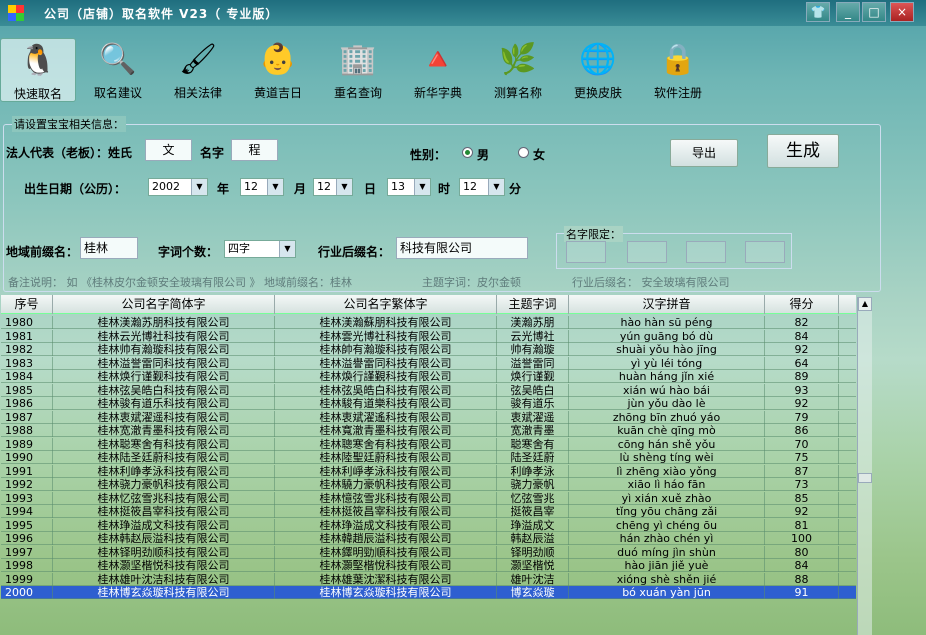 This screenshot has height=635, width=926. I want to click on tool-name-advice: 🔍 取名建议, so click(118, 70).